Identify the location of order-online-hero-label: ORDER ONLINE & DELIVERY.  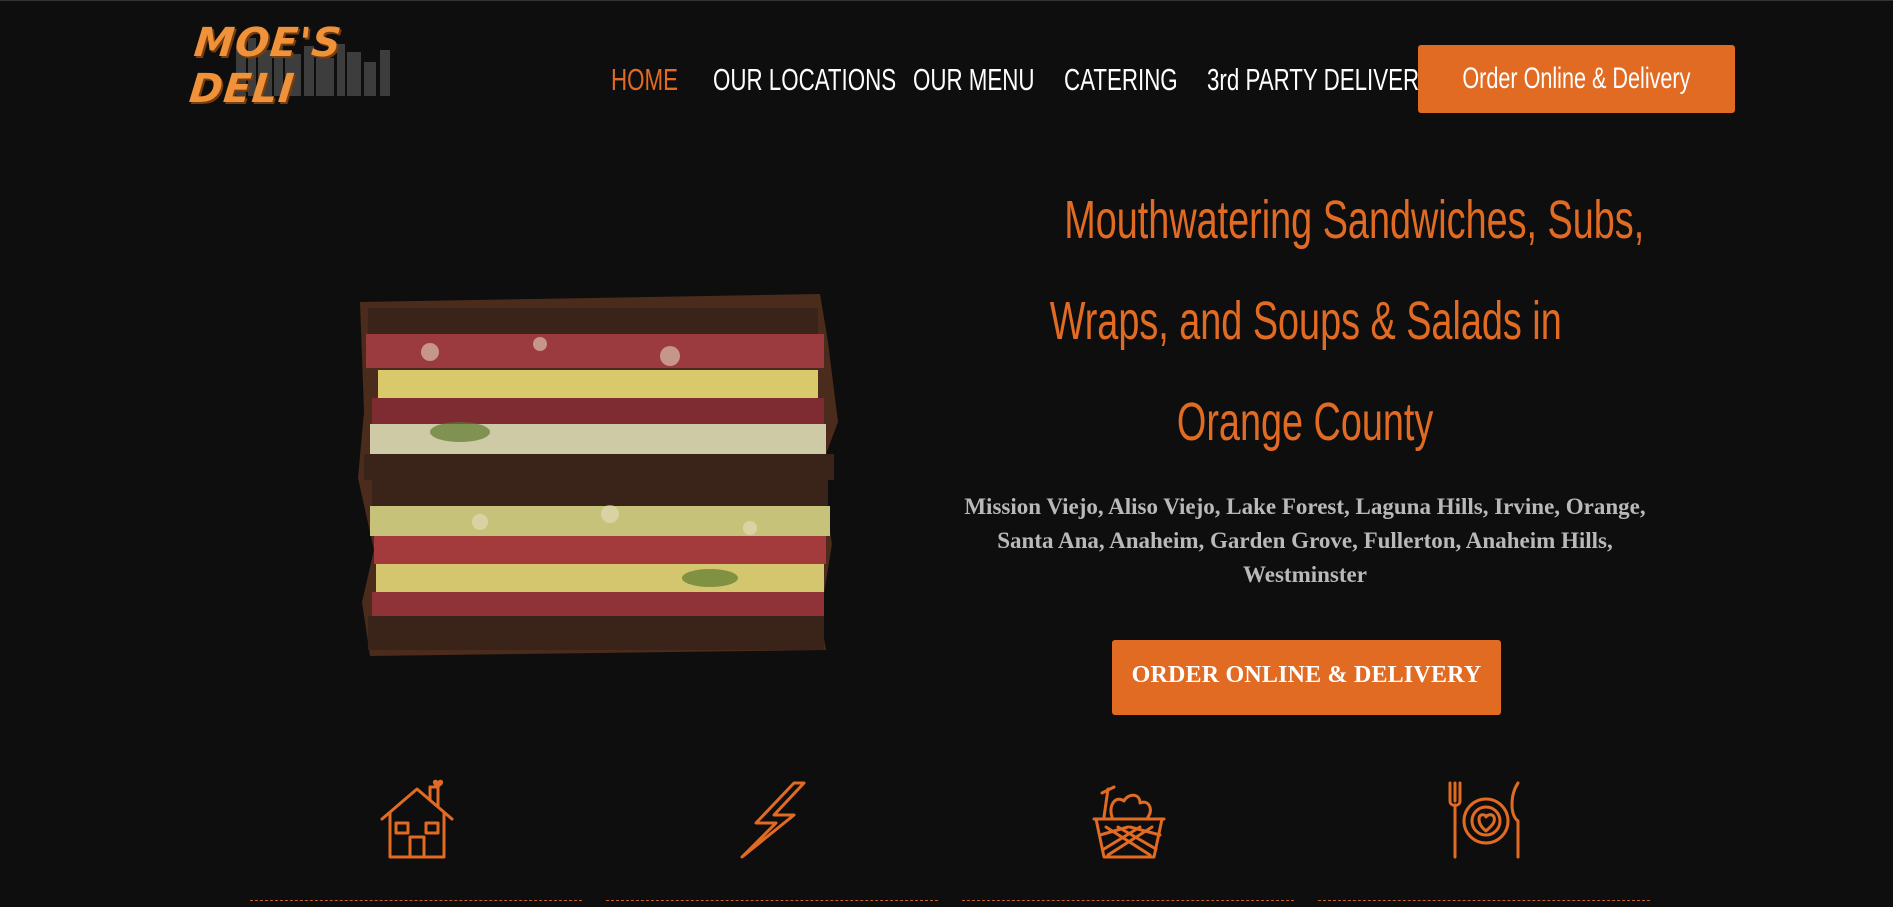
(1306, 675).